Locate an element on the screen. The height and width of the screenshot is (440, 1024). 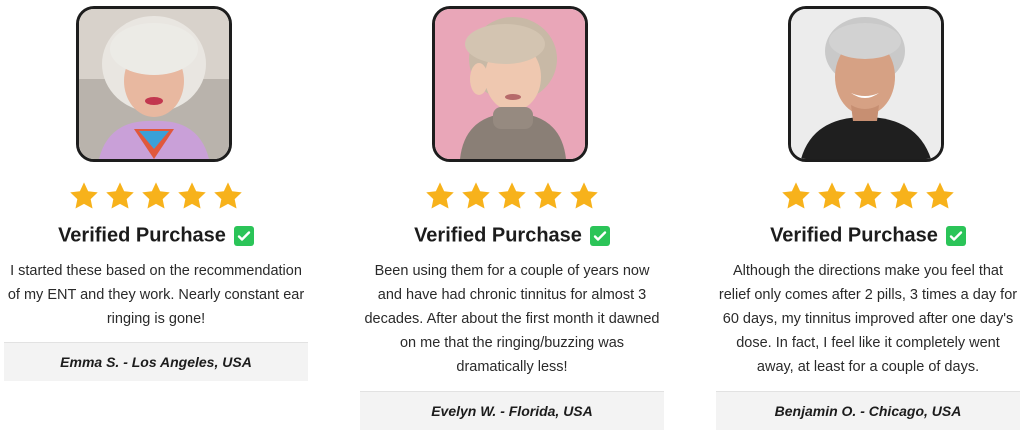
reviewer-name: Benjamin O. - Chicago, USA is located at coordinates (868, 410).